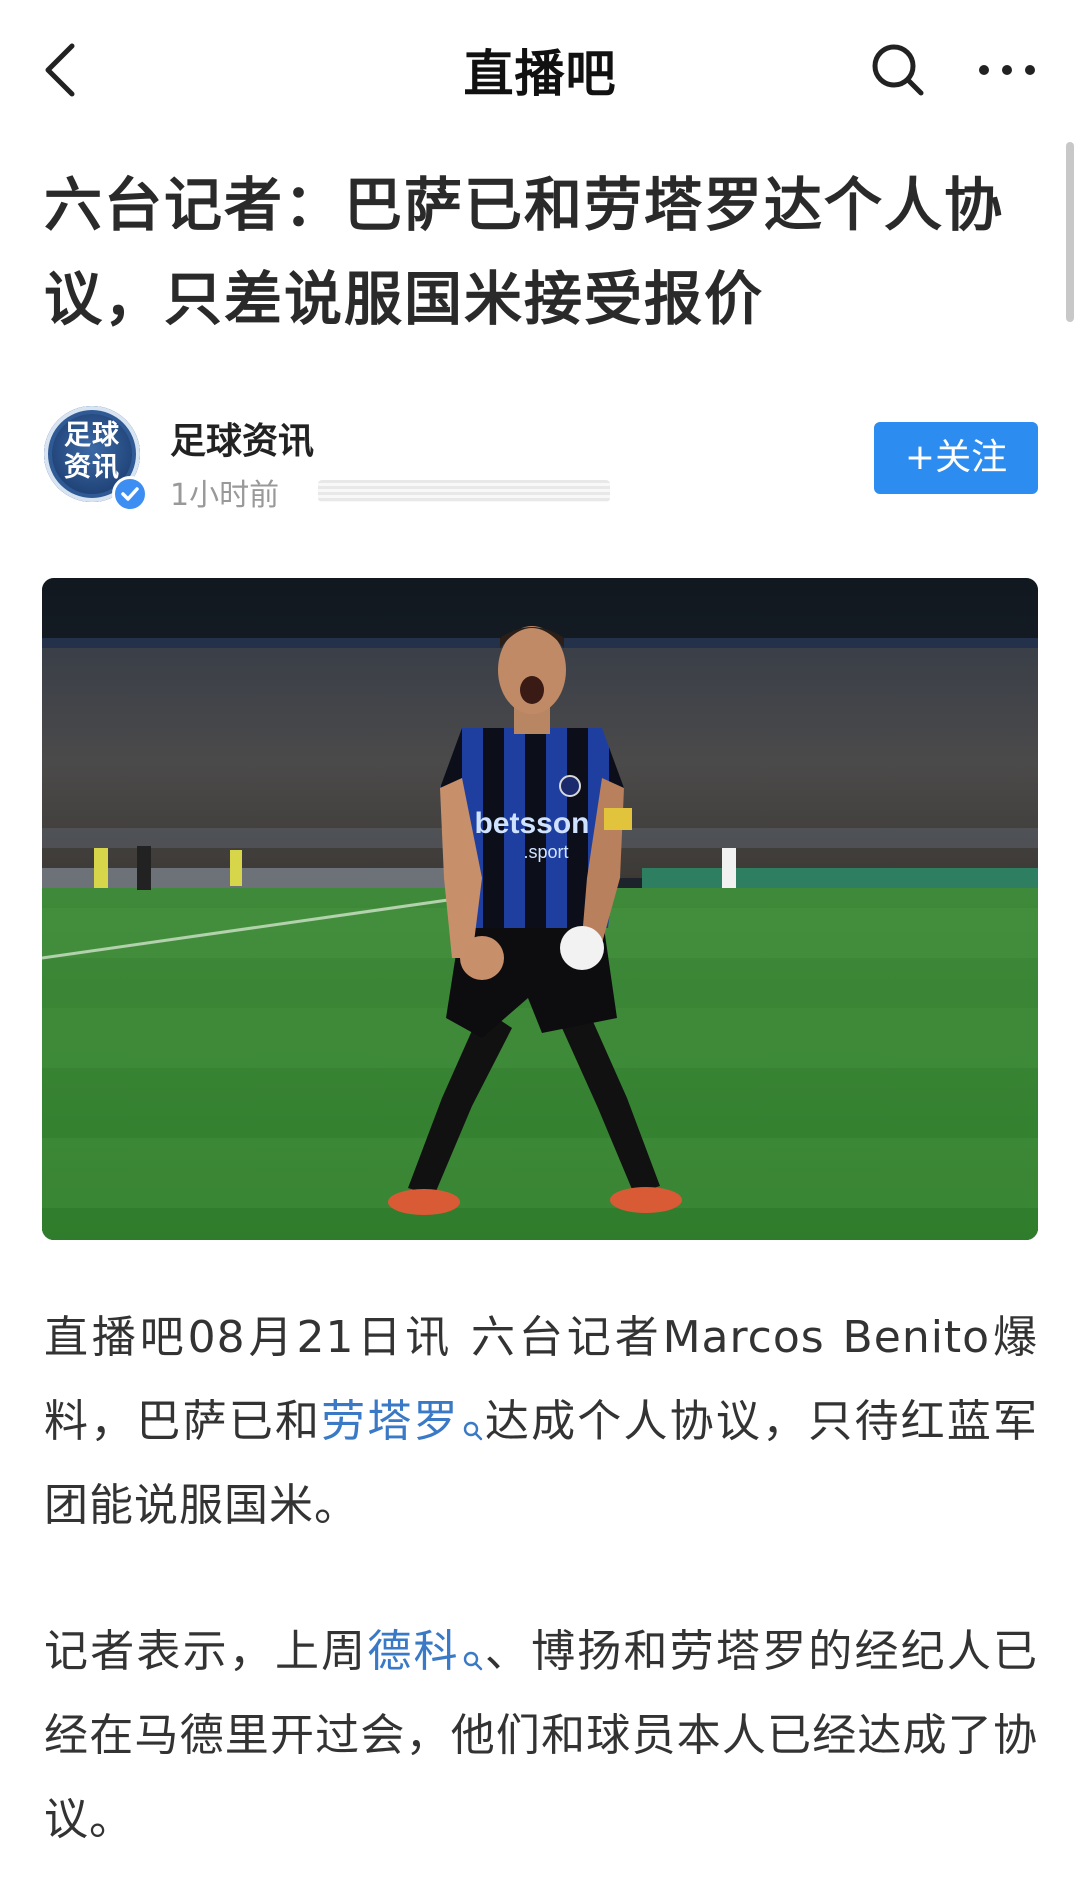 The height and width of the screenshot is (1882, 1080). What do you see at coordinates (464, 491) in the screenshot?
I see `blurred-meta-text` at bounding box center [464, 491].